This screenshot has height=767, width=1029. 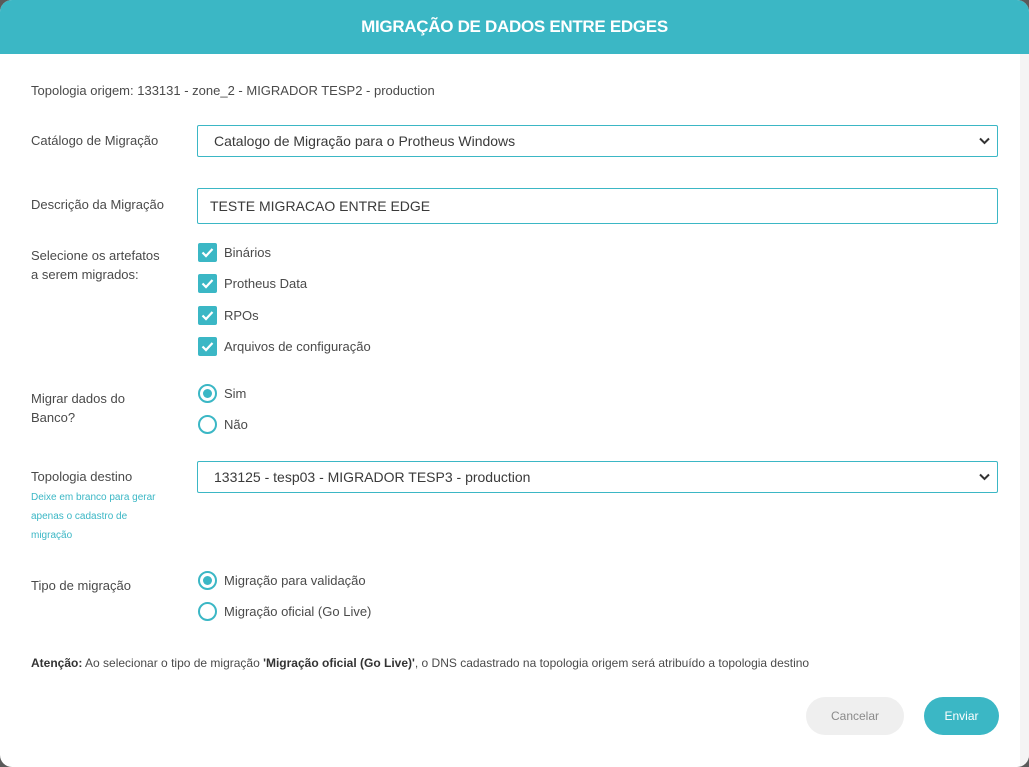 I want to click on radio-label: Migração oficial (Go Live), so click(x=298, y=611).